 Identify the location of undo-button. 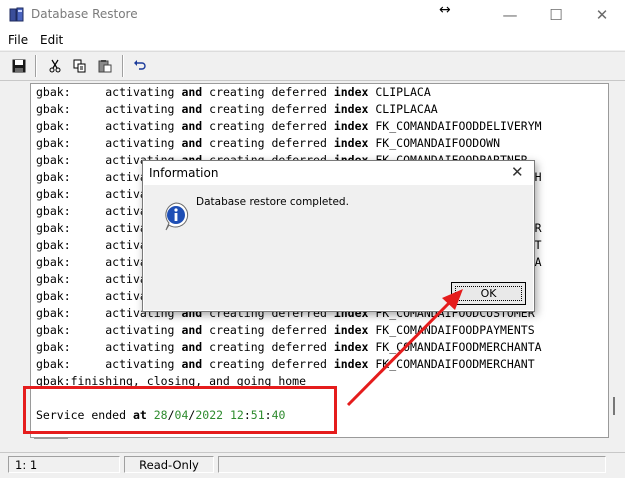
(140, 66).